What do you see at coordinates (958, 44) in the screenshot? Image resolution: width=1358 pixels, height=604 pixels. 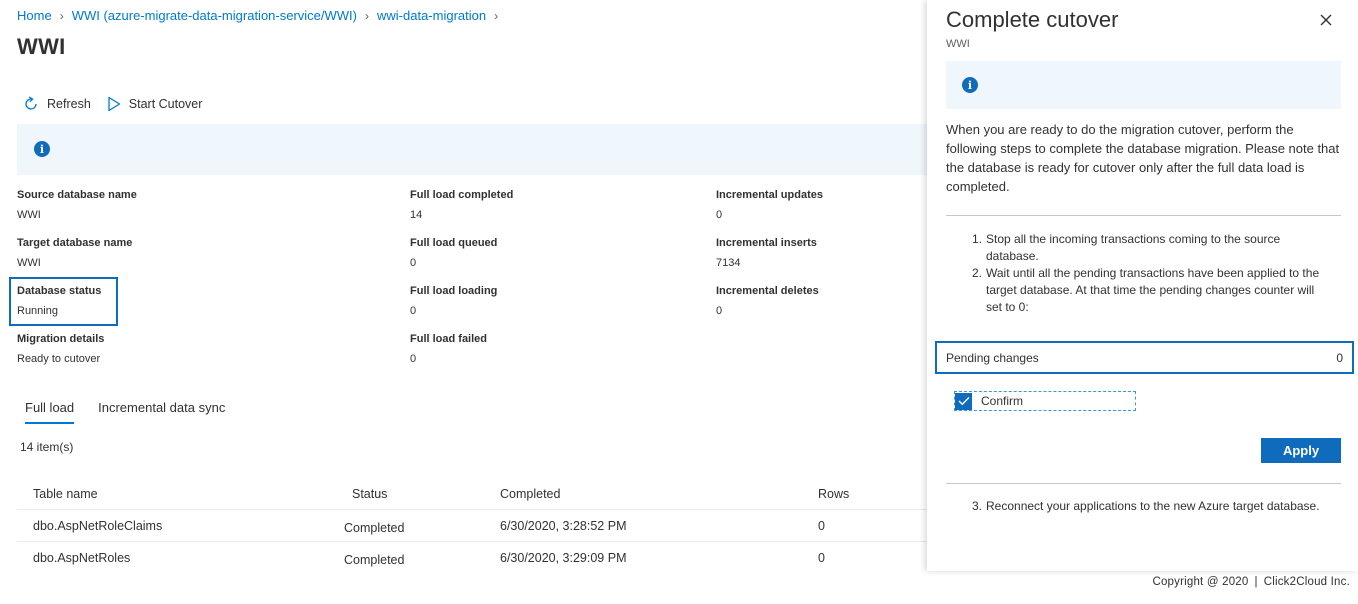 I see `panel-subtitle: WWI` at bounding box center [958, 44].